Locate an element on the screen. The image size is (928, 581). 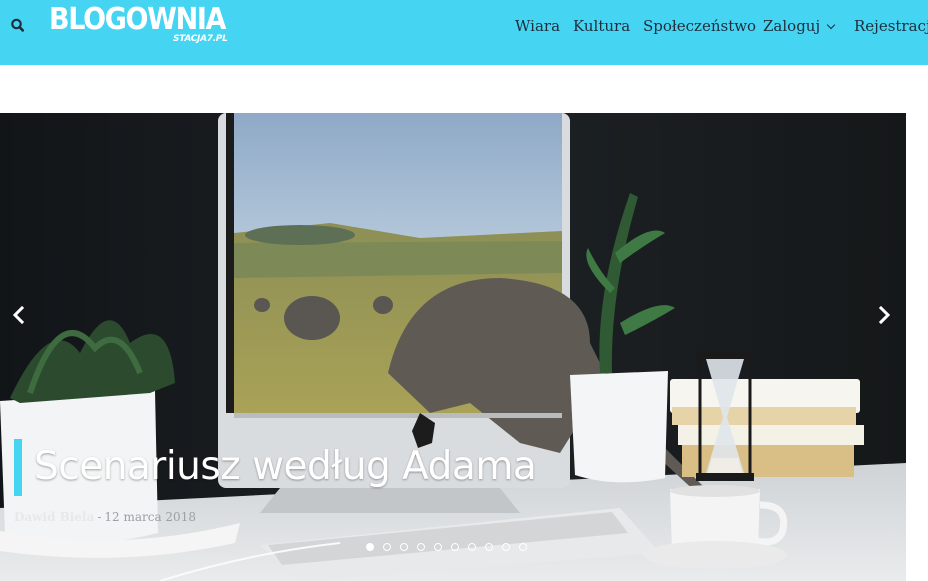
nav-item-zaloguj: Zaloguj is located at coordinates (799, 26).